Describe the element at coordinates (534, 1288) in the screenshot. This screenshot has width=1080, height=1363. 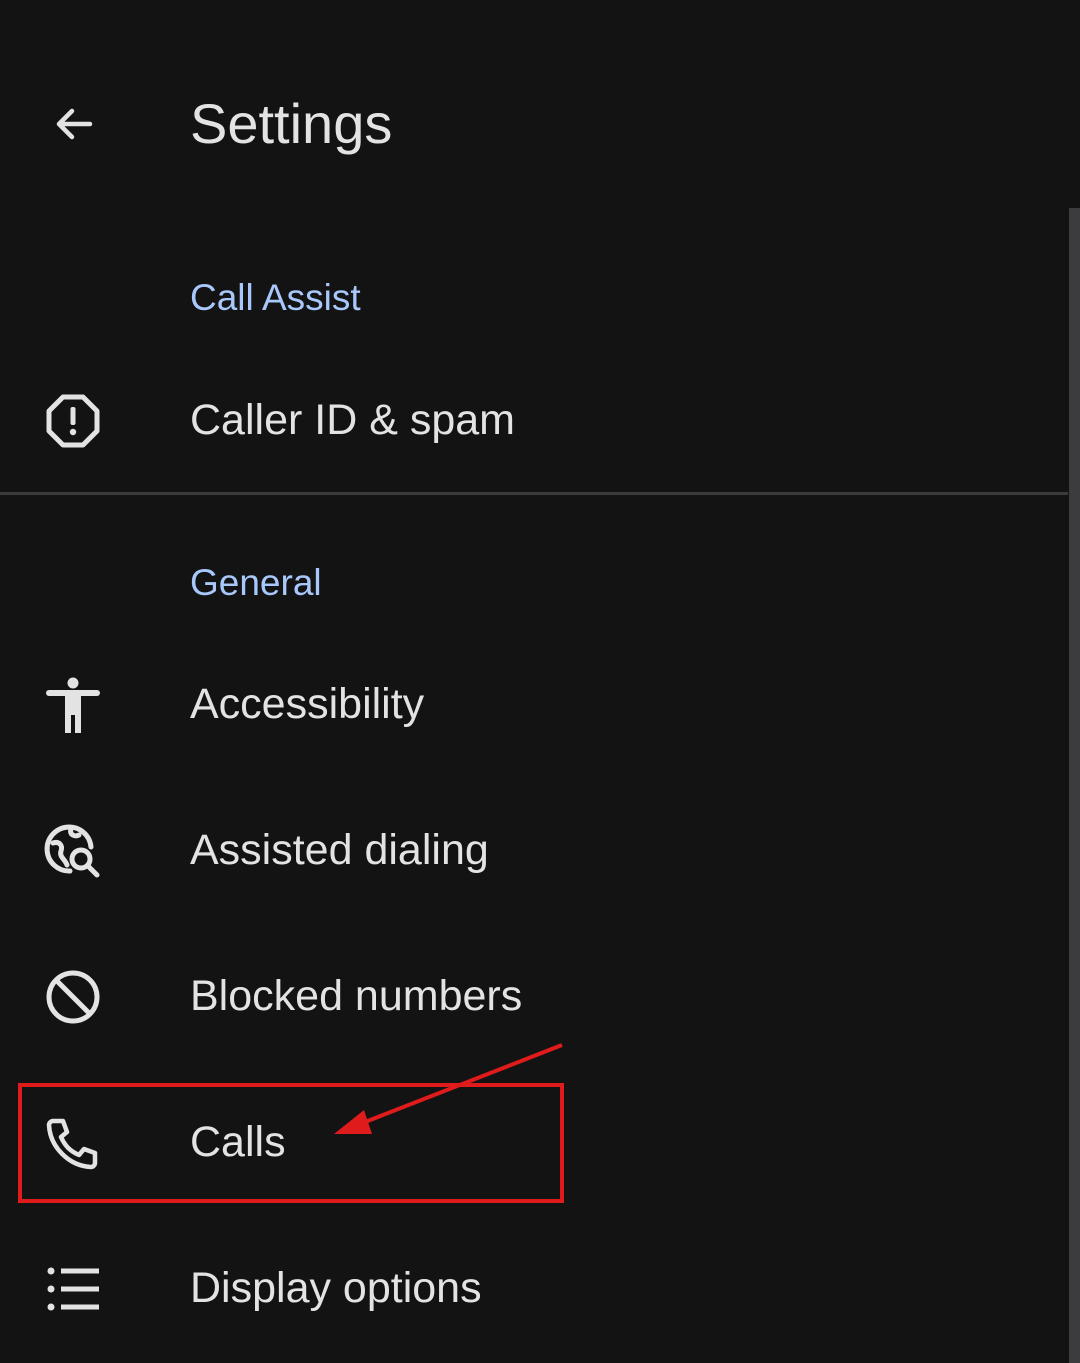
I see `settings-item-display-options: Display options` at that location.